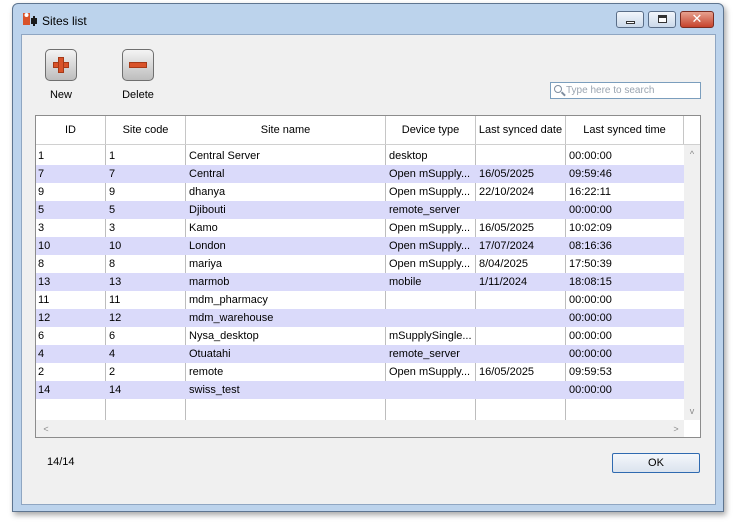  What do you see at coordinates (44, 390) in the screenshot?
I see `cell-id: 14` at bounding box center [44, 390].